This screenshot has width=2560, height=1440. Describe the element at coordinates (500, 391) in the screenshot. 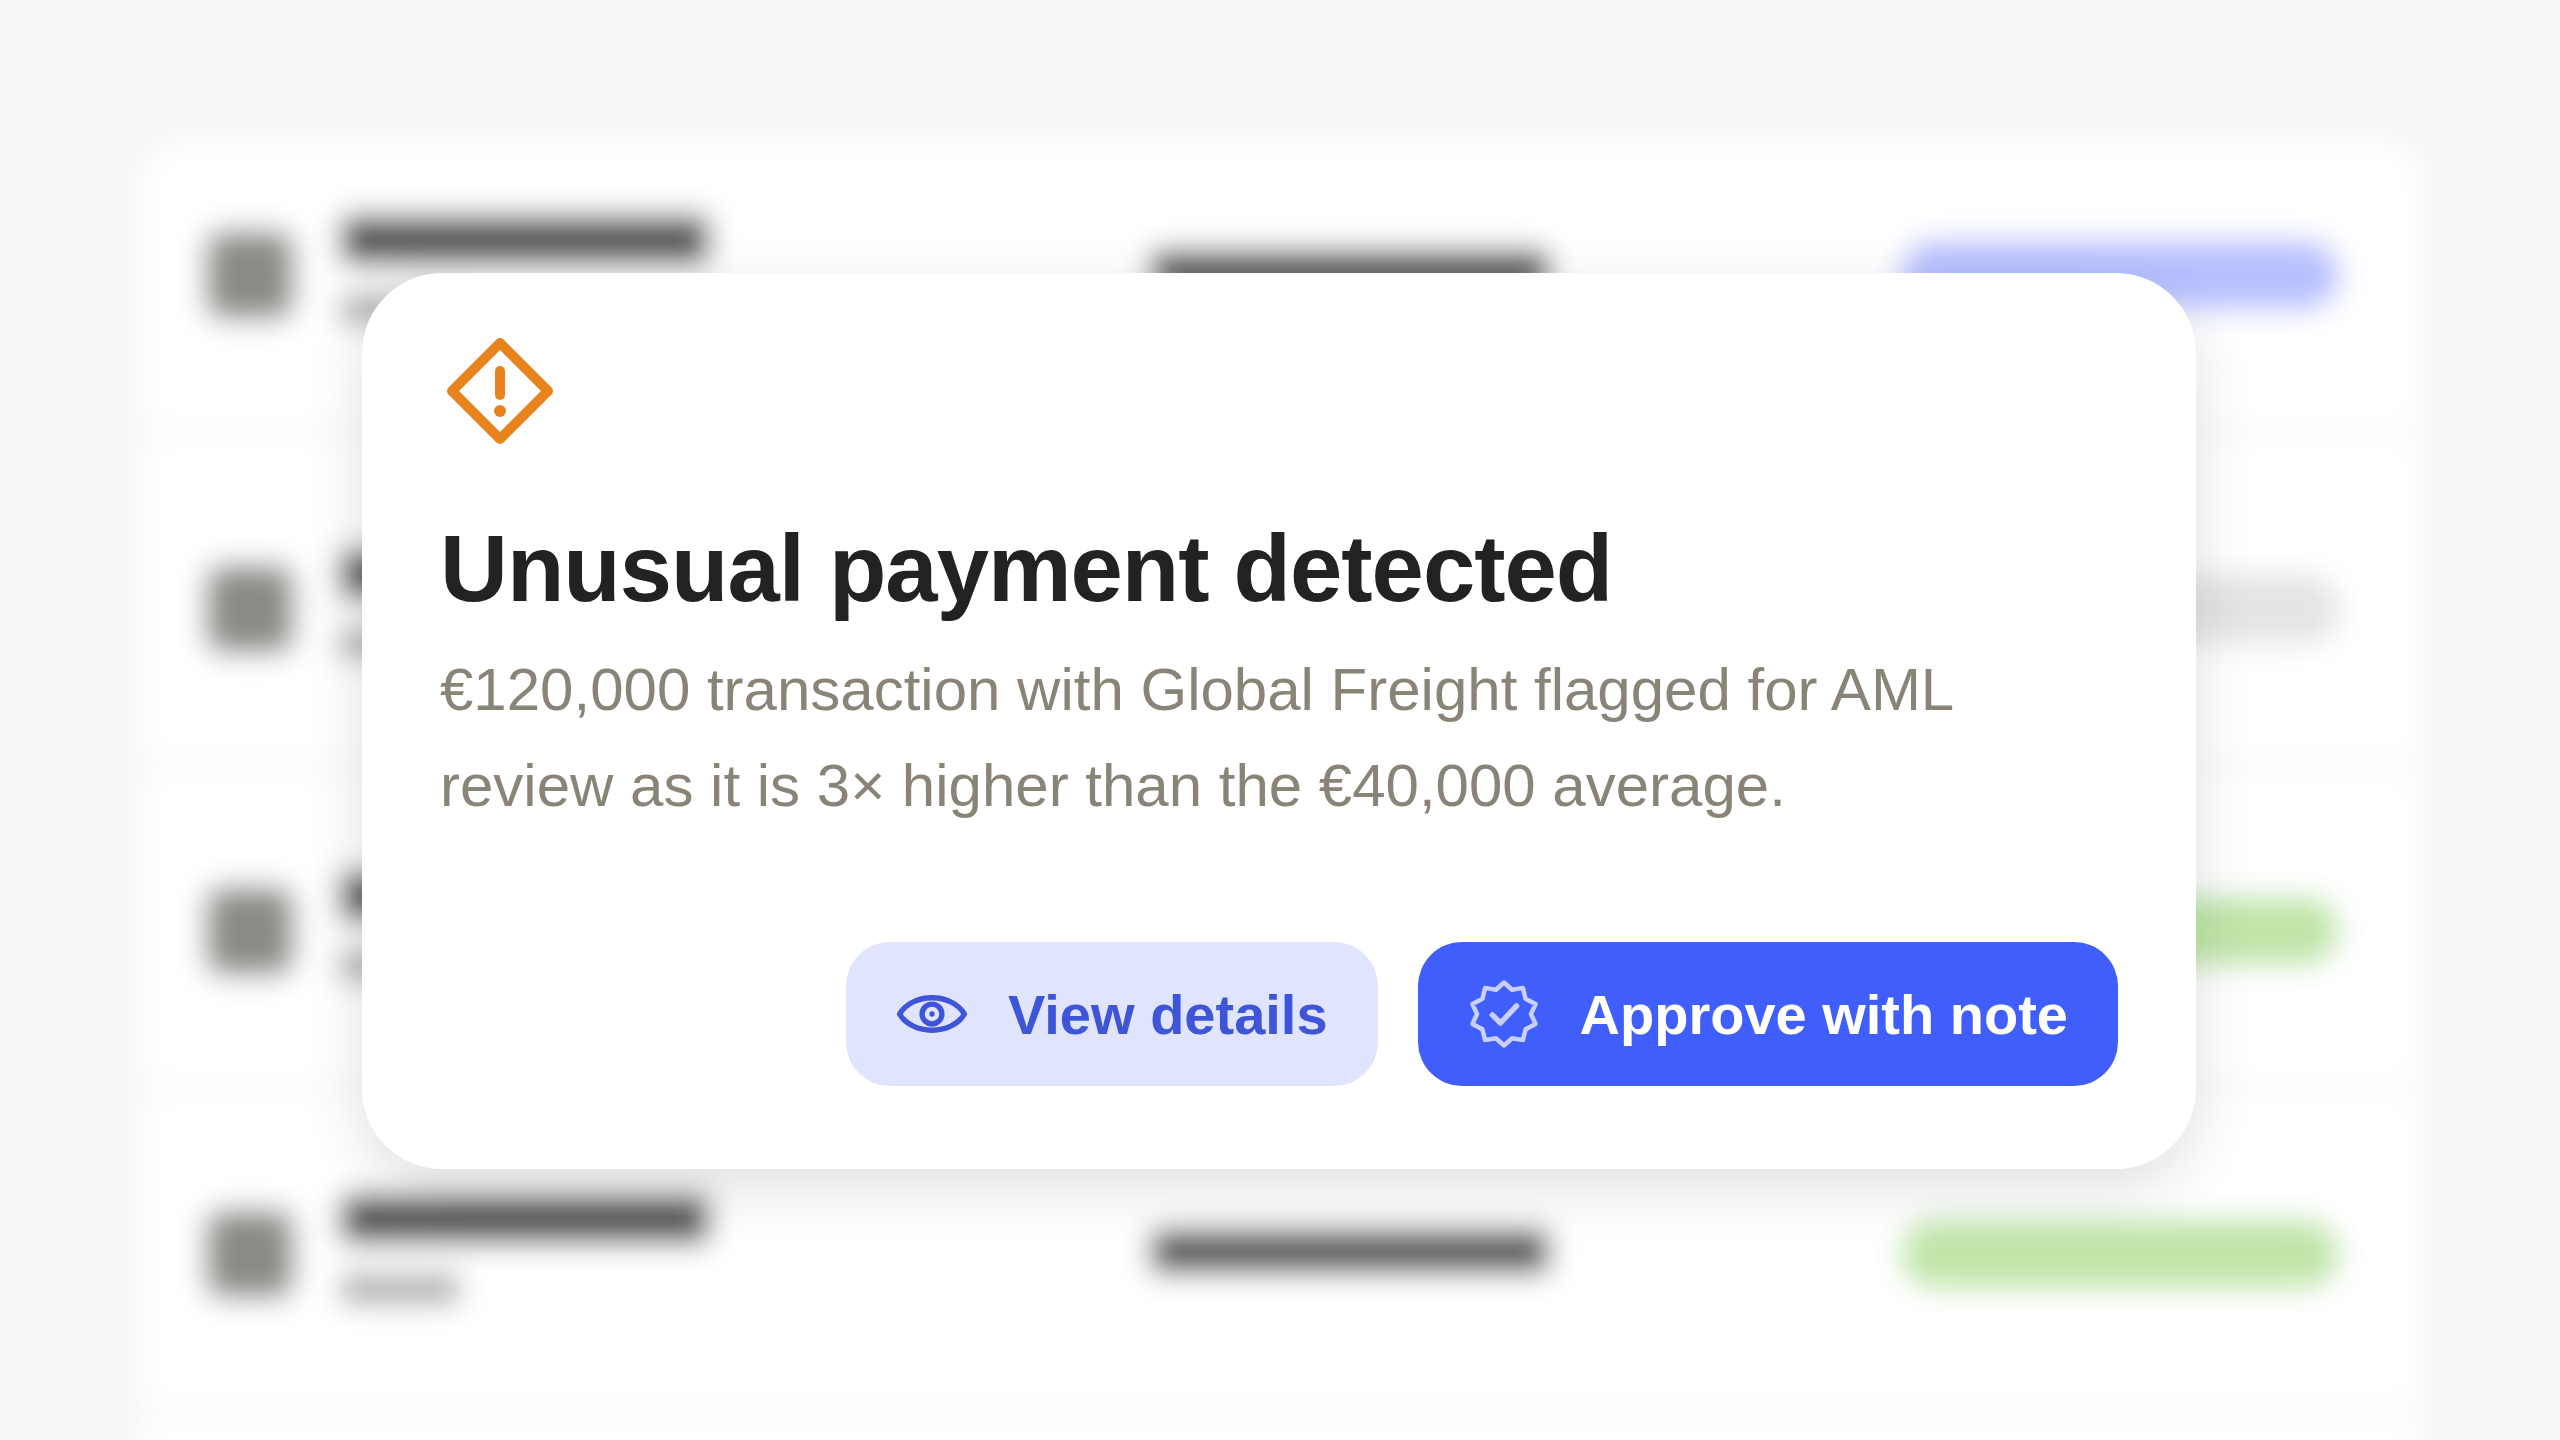

I see `warning-icon` at that location.